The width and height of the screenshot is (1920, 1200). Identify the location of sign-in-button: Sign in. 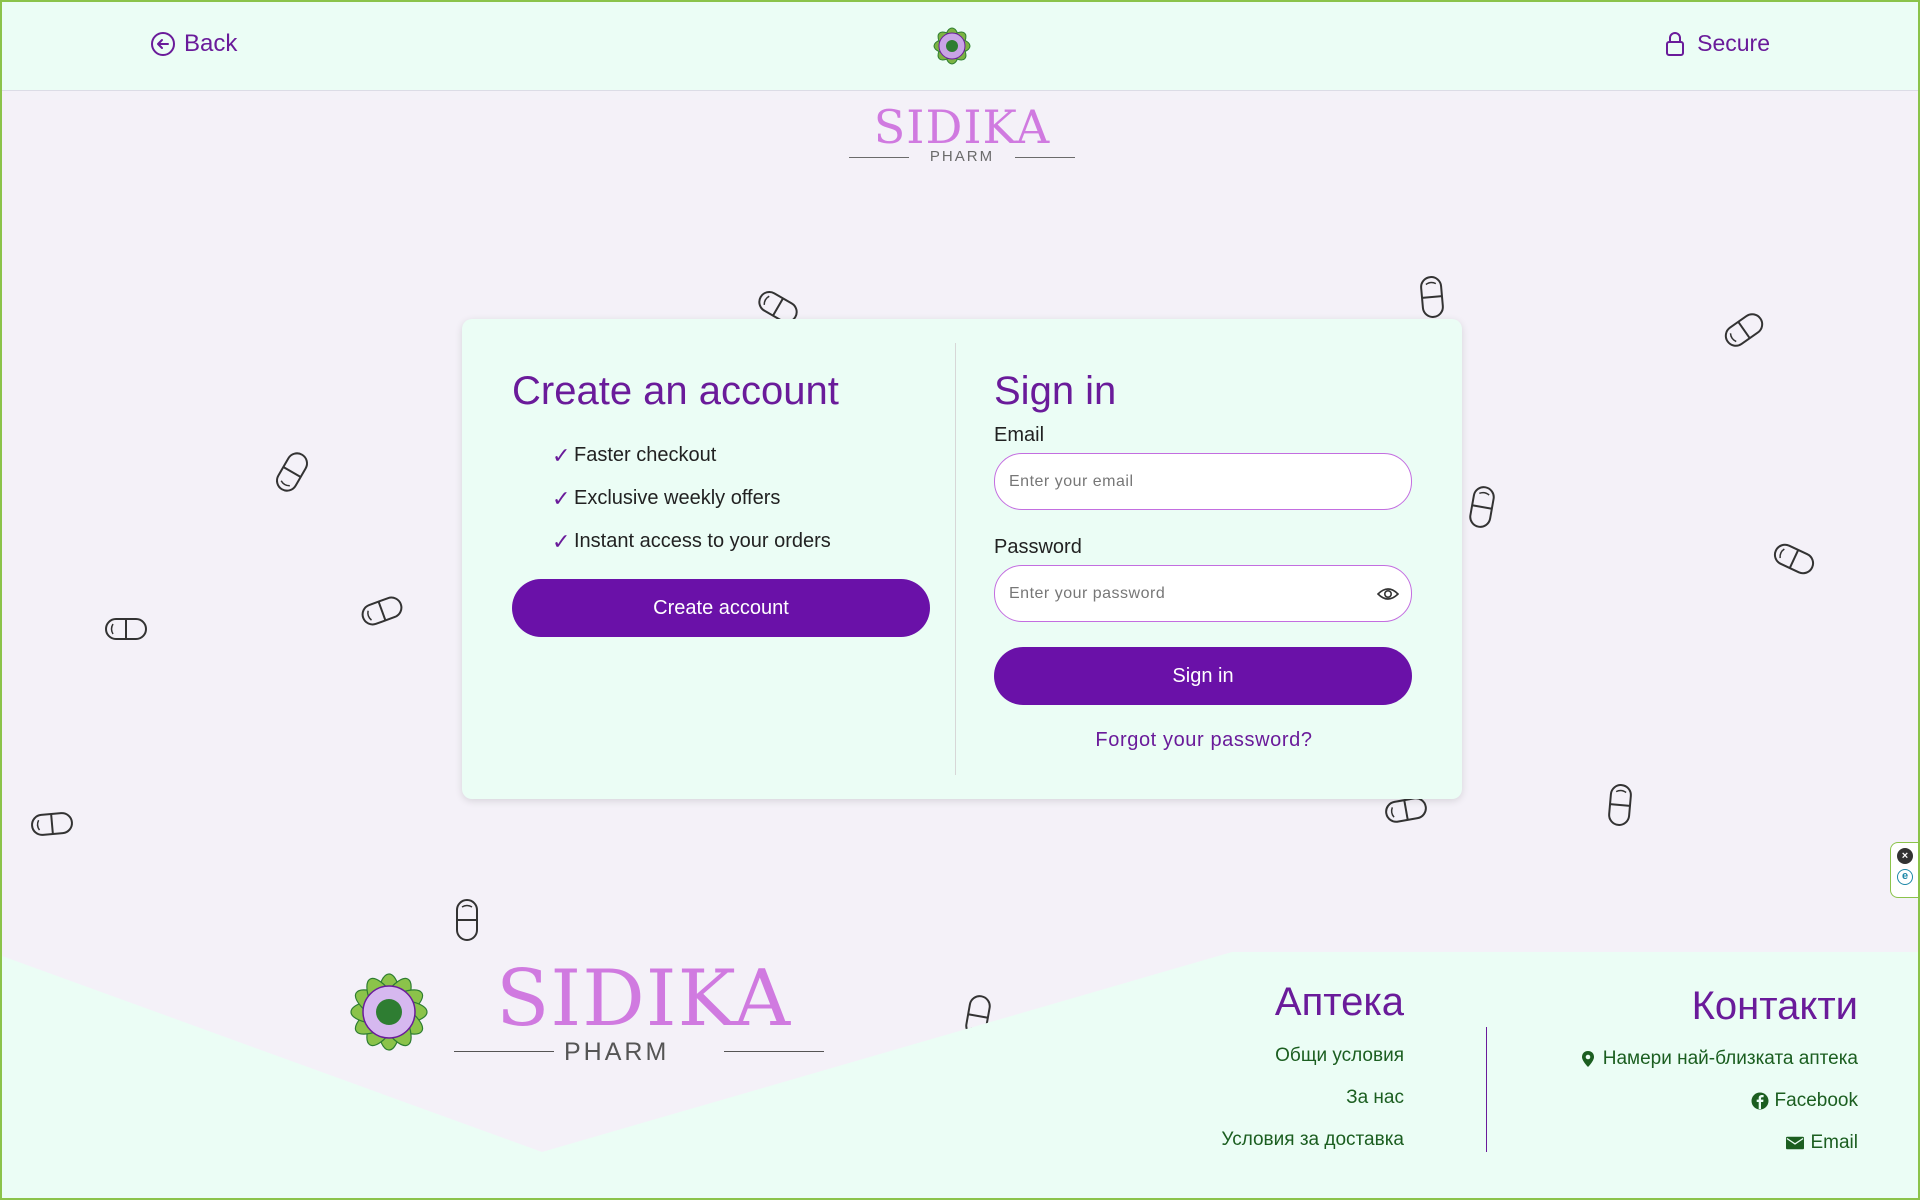
(1203, 676).